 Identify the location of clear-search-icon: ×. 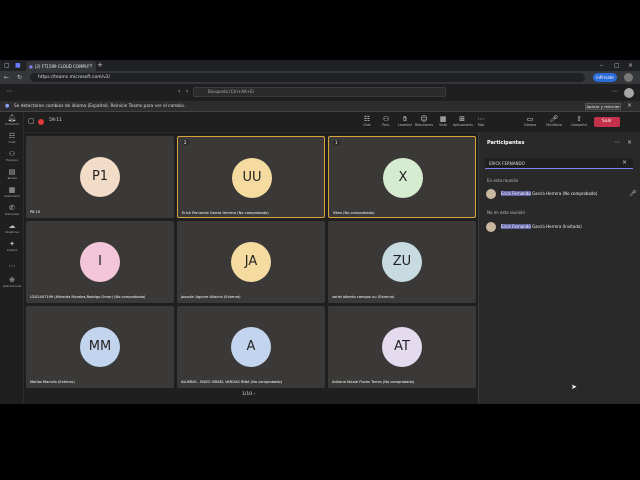
(624, 162).